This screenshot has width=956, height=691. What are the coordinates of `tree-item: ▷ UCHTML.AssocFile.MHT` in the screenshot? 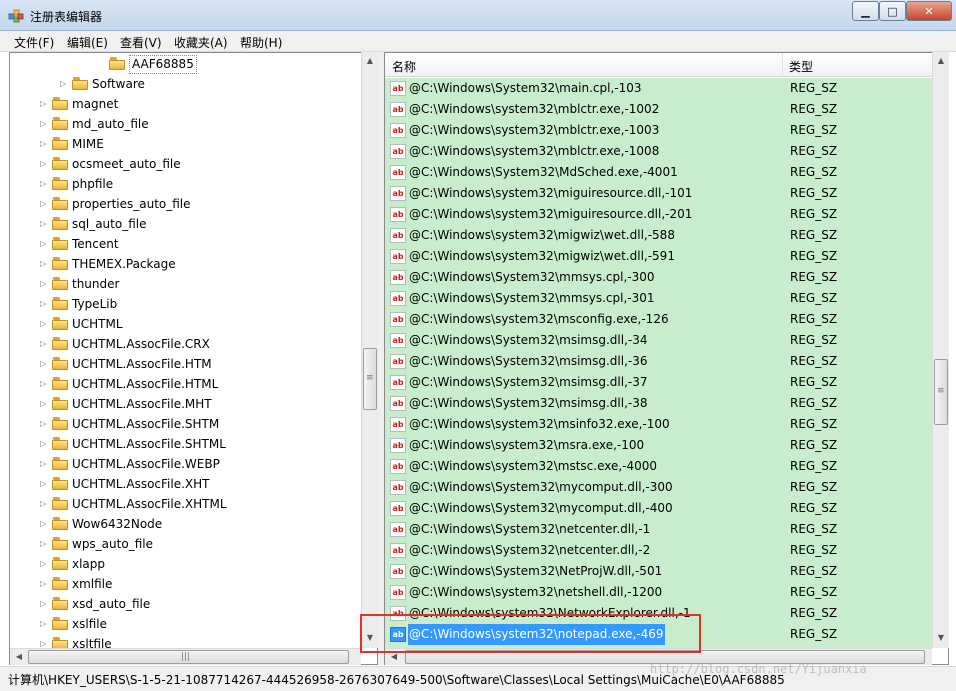 It's located at (185, 404).